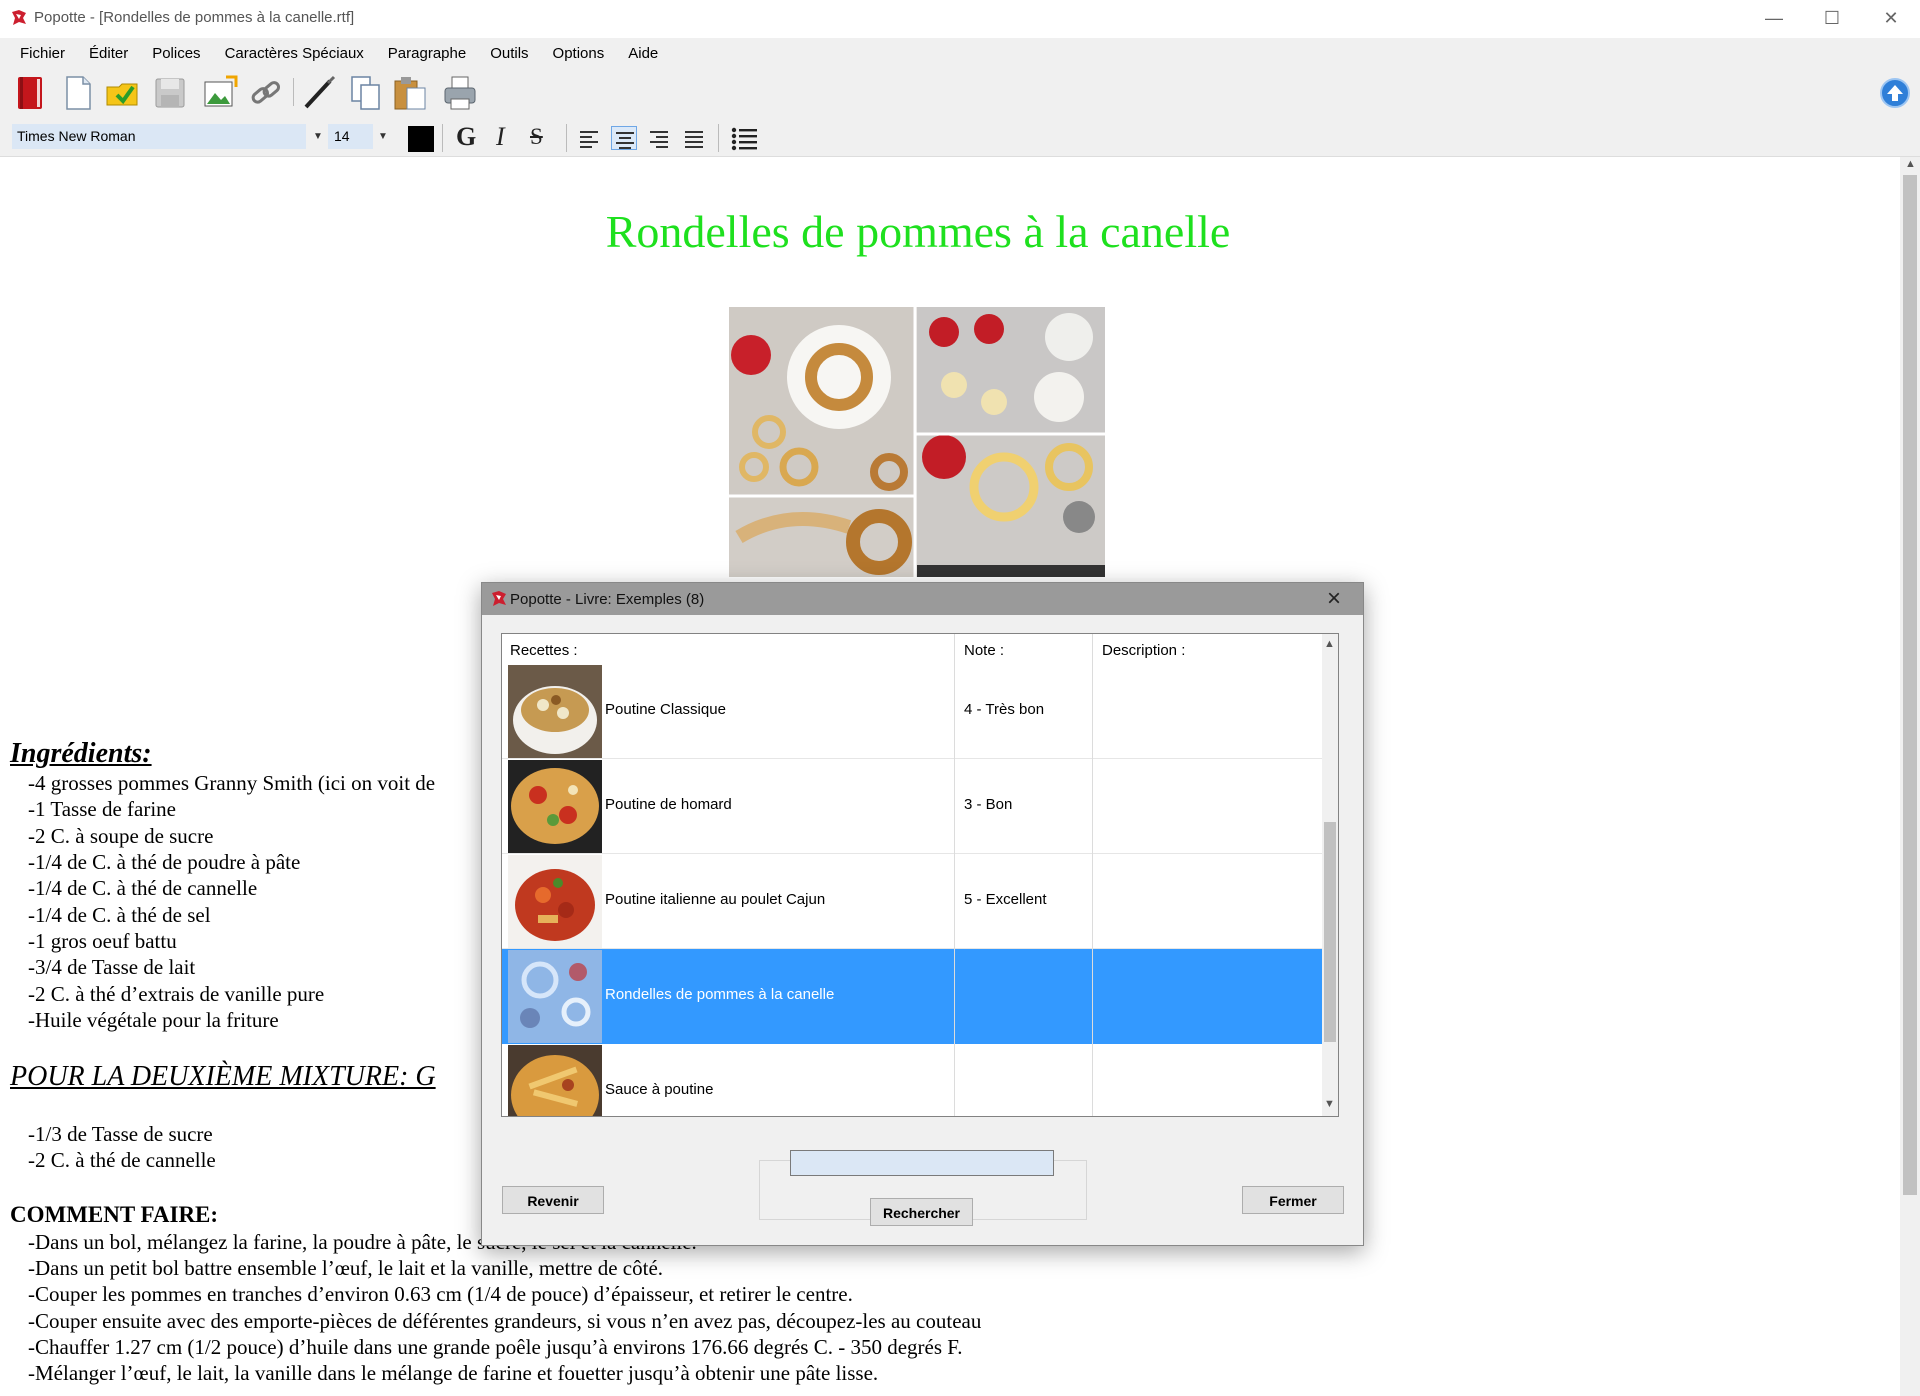  Describe the element at coordinates (715, 899) in the screenshot. I see `recipe-name: Poutine italienne au poulet Cajun` at that location.